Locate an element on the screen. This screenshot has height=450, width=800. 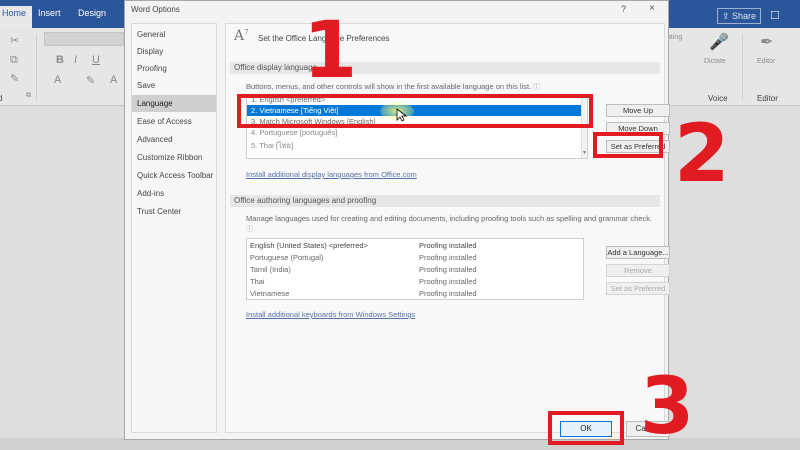
font-name-box is located at coordinates (84, 39).